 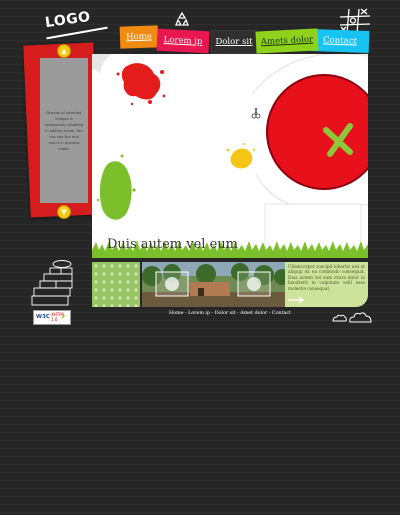 What do you see at coordinates (52, 283) in the screenshot?
I see `hopscotch-drawing` at bounding box center [52, 283].